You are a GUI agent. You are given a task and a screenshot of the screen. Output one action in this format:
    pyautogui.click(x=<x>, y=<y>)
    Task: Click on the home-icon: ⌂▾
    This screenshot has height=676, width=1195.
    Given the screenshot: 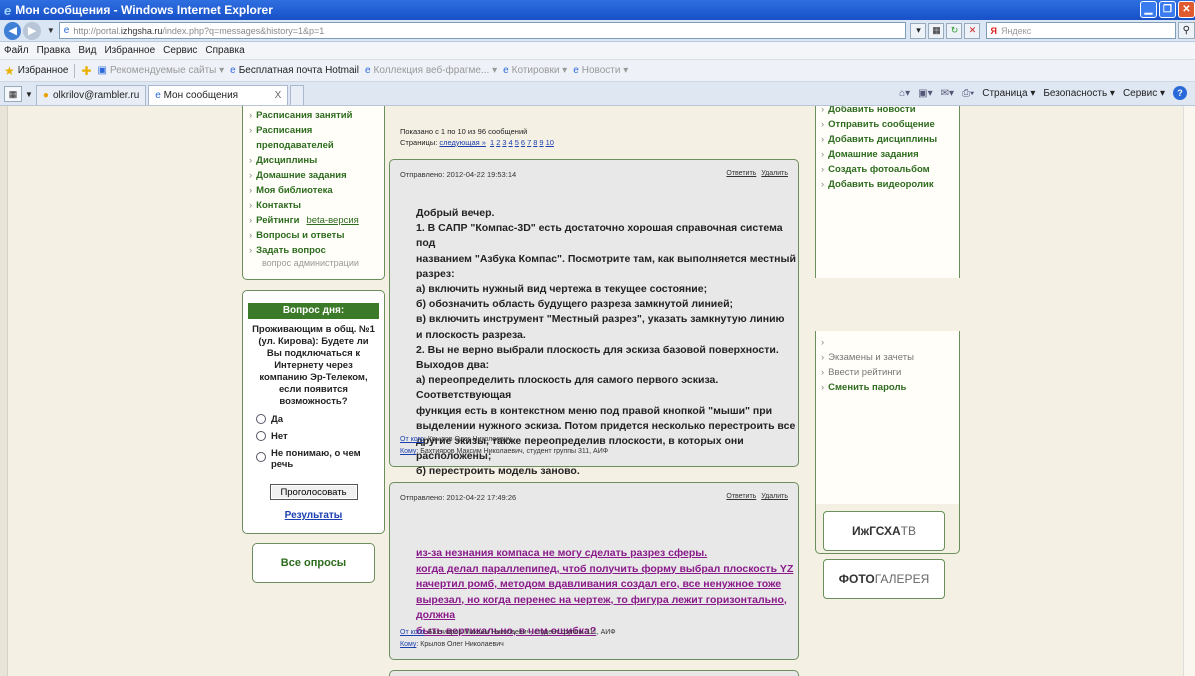 What is the action you would take?
    pyautogui.click(x=904, y=93)
    